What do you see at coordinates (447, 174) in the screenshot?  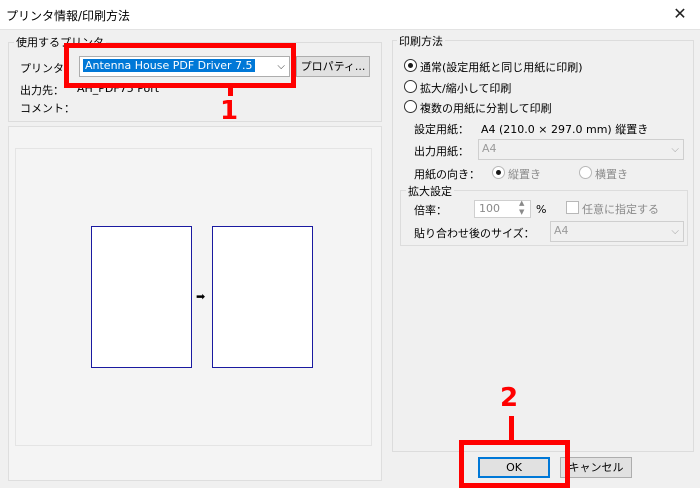 I see `orientation-label: 用紙の向き：` at bounding box center [447, 174].